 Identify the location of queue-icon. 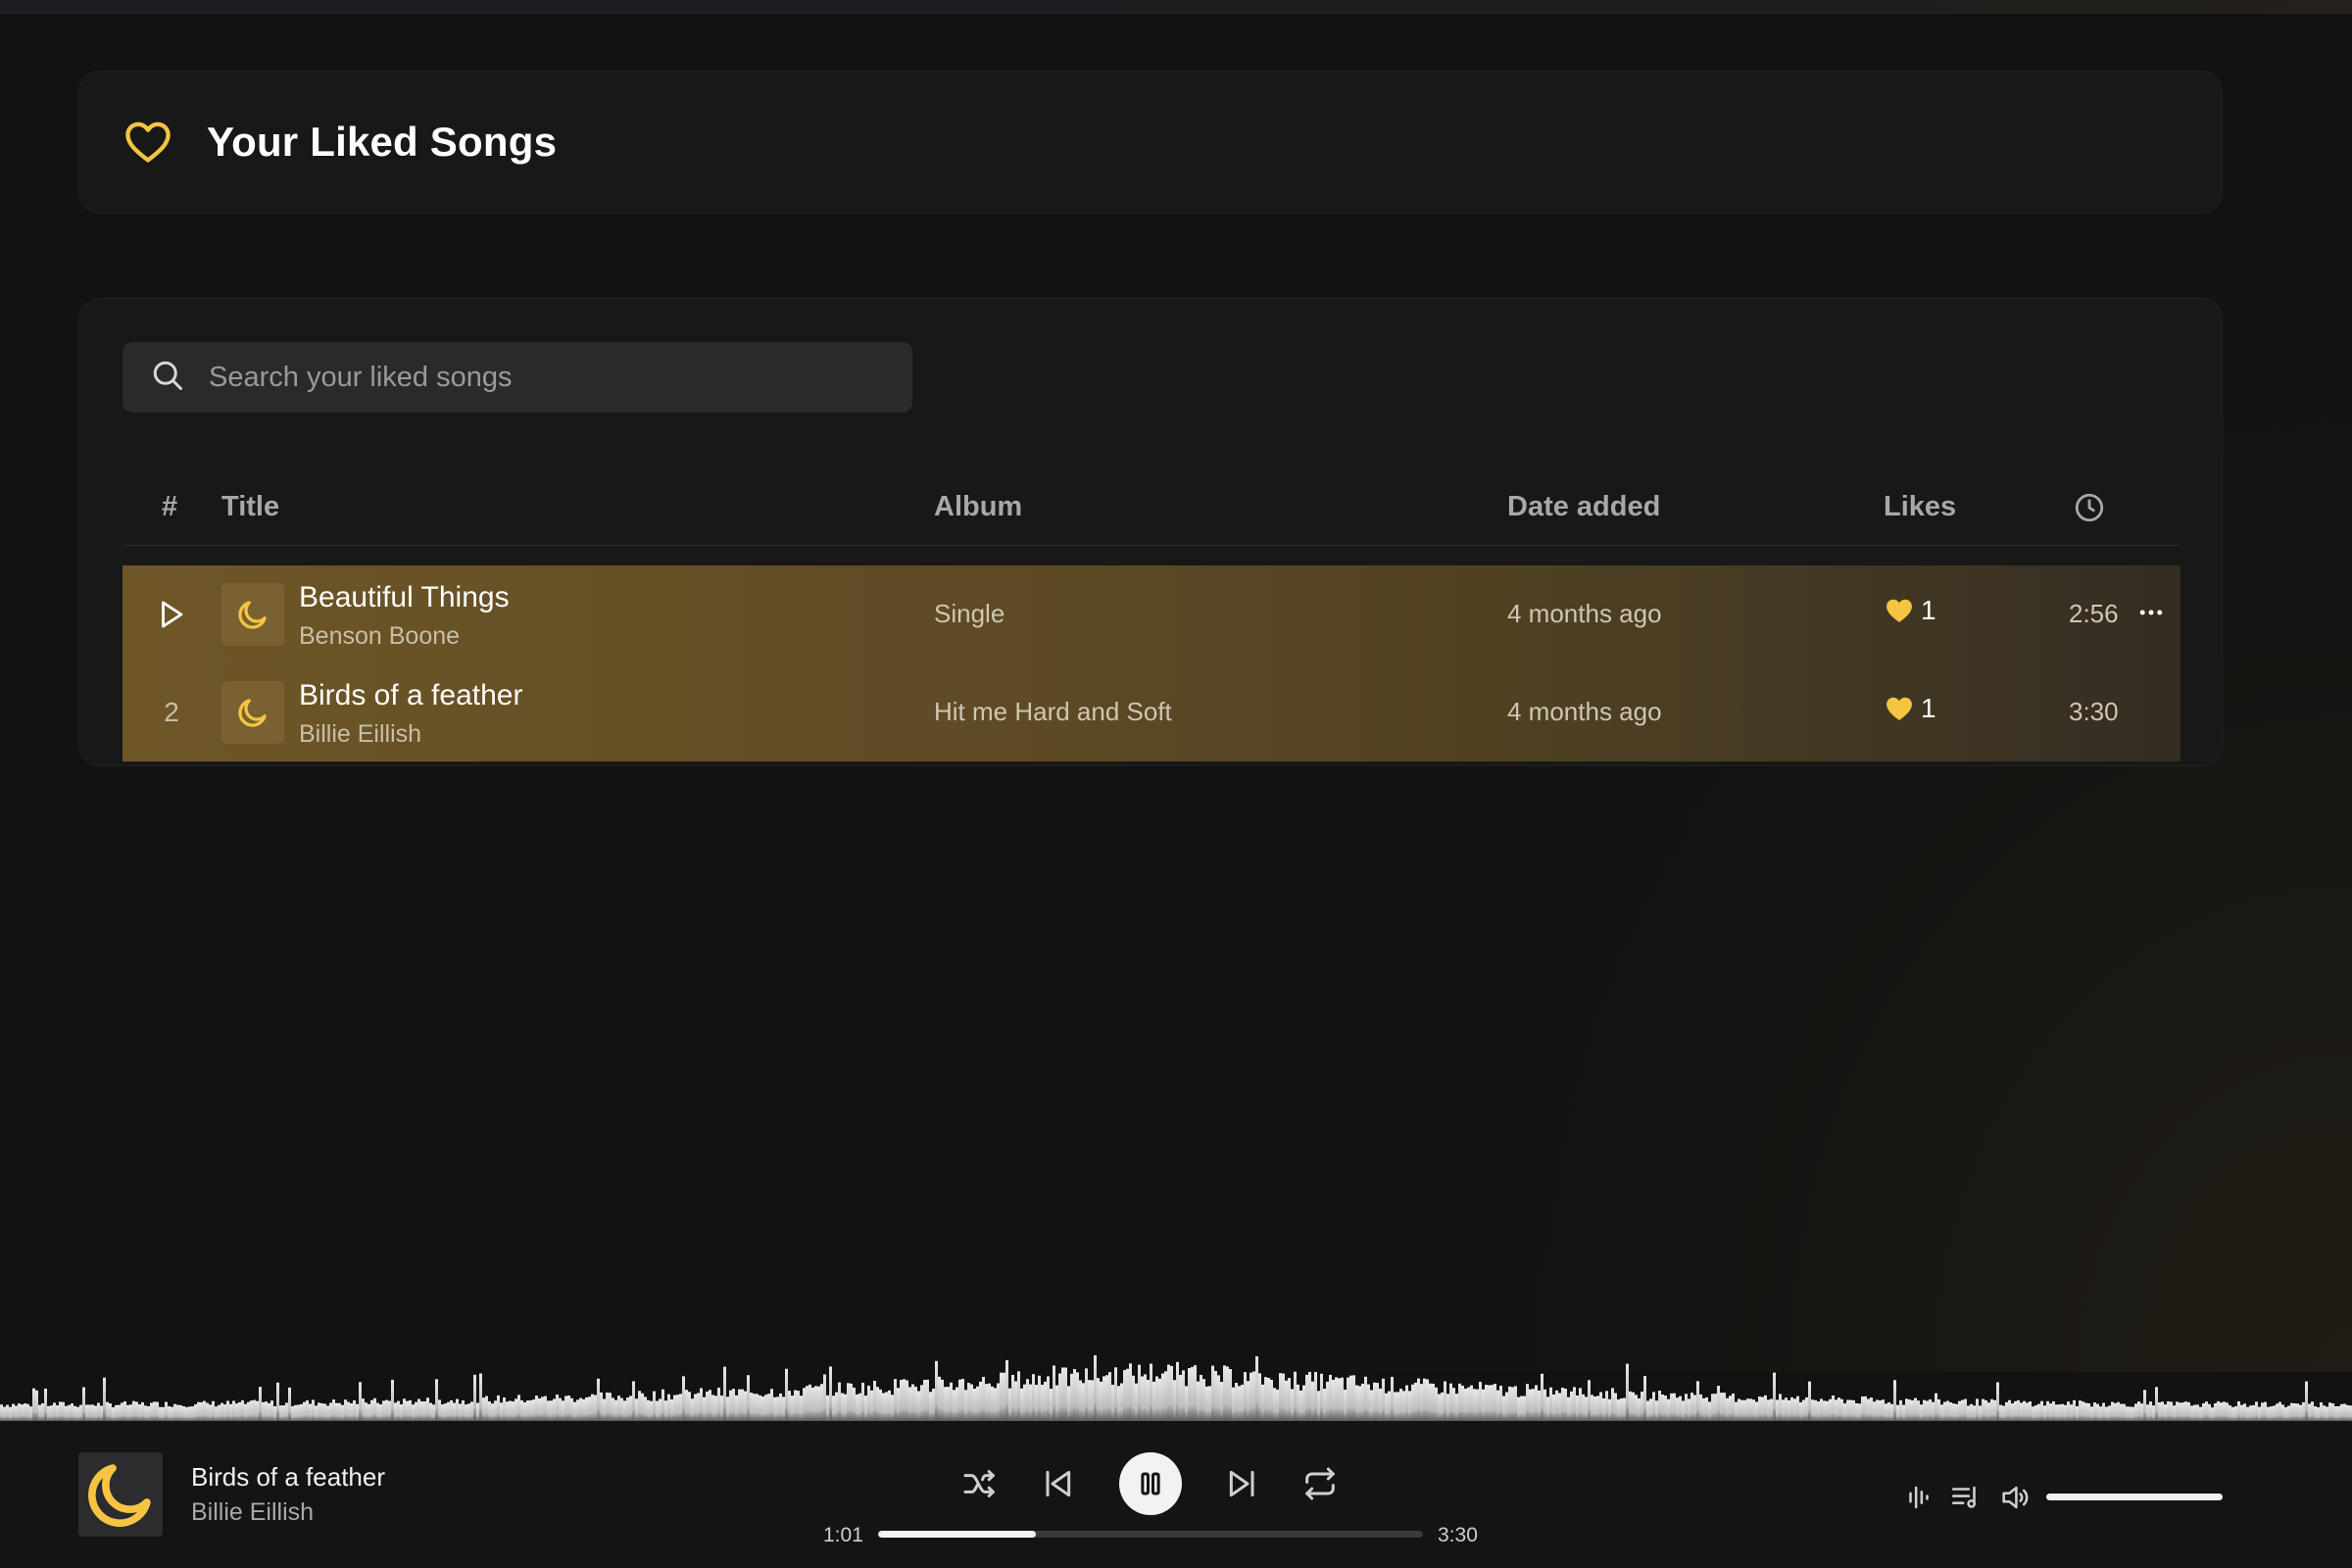
(1965, 1497).